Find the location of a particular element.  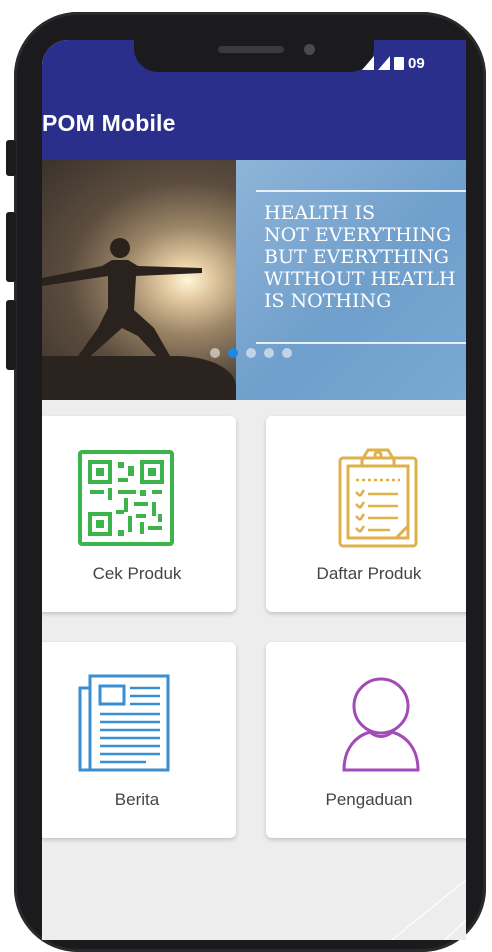

menu-card-berita: Berita is located at coordinates (139, 740).